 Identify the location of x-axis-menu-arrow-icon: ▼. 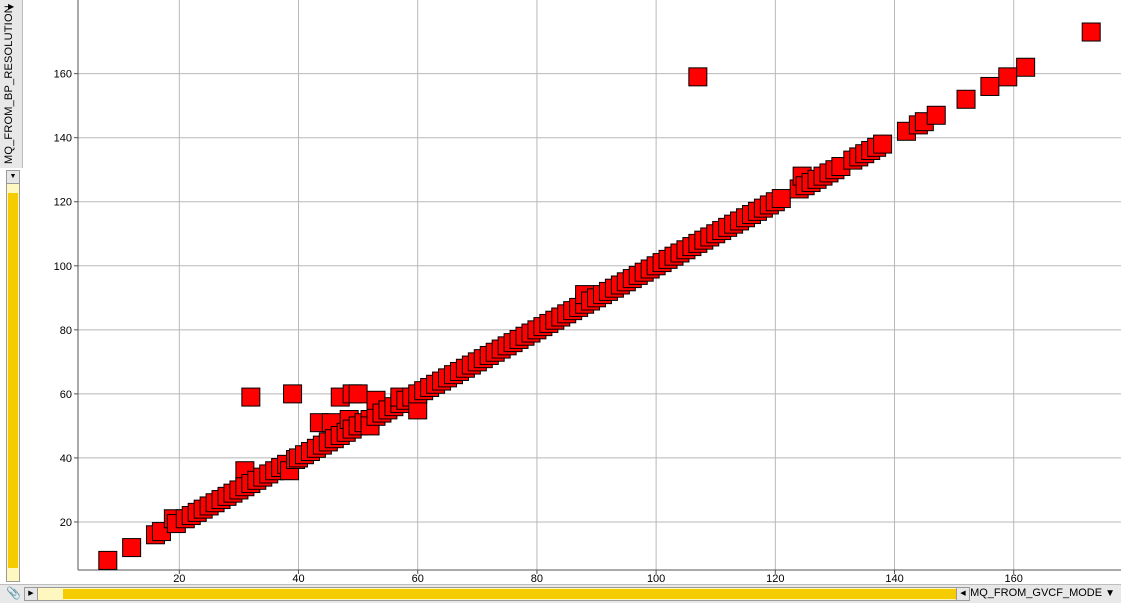
(1110, 593).